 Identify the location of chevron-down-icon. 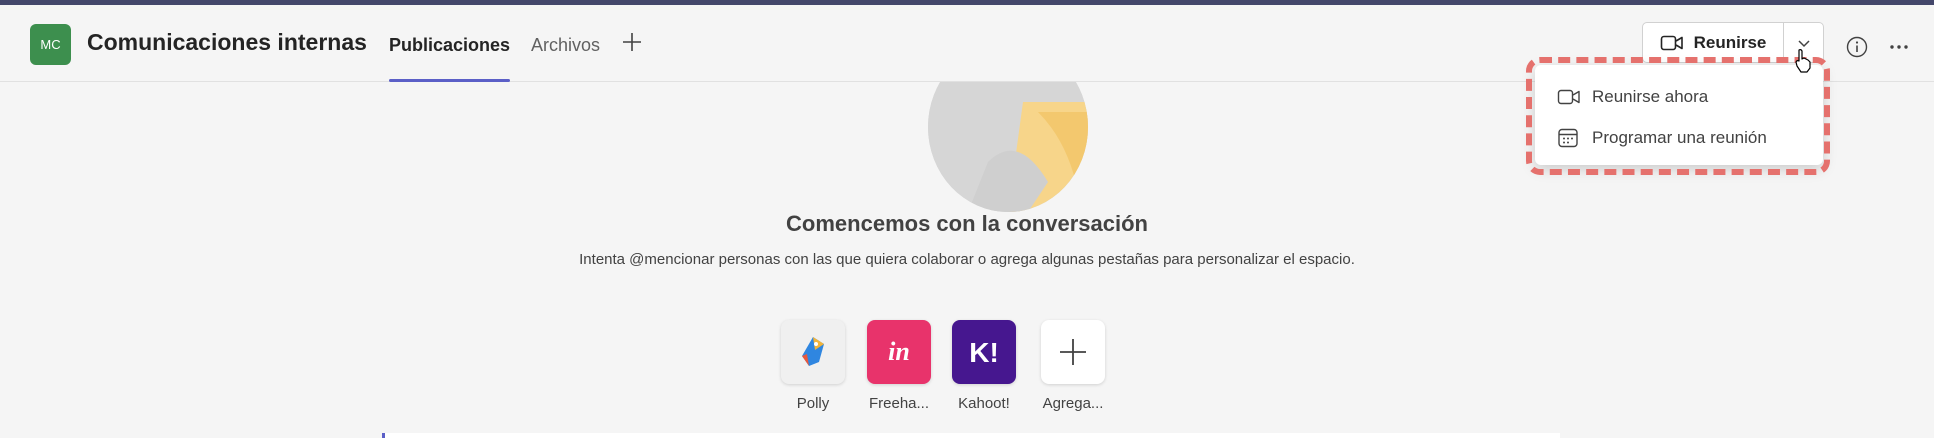
(1803, 43).